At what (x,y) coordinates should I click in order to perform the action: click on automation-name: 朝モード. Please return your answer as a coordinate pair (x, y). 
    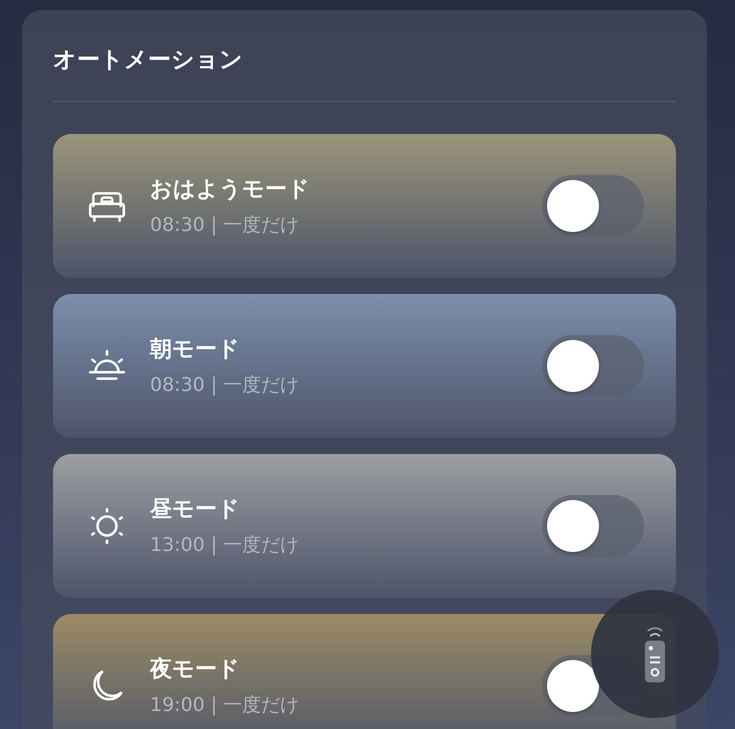
    Looking at the image, I should click on (195, 350).